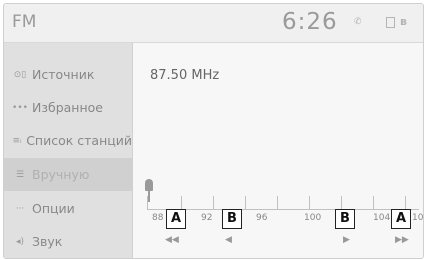  What do you see at coordinates (382, 218) in the screenshot?
I see `scale-label: 104` at bounding box center [382, 218].